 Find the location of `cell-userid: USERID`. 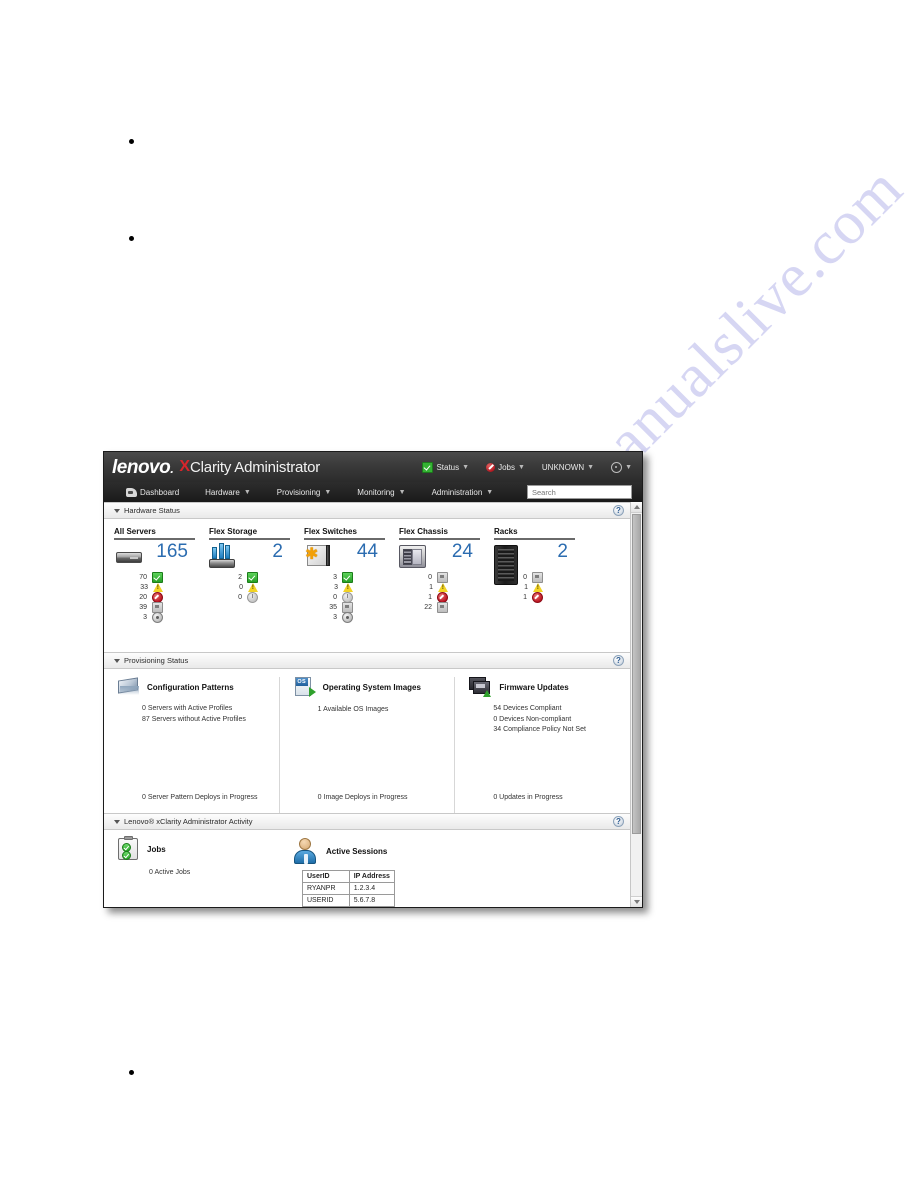

cell-userid: USERID is located at coordinates (326, 900).